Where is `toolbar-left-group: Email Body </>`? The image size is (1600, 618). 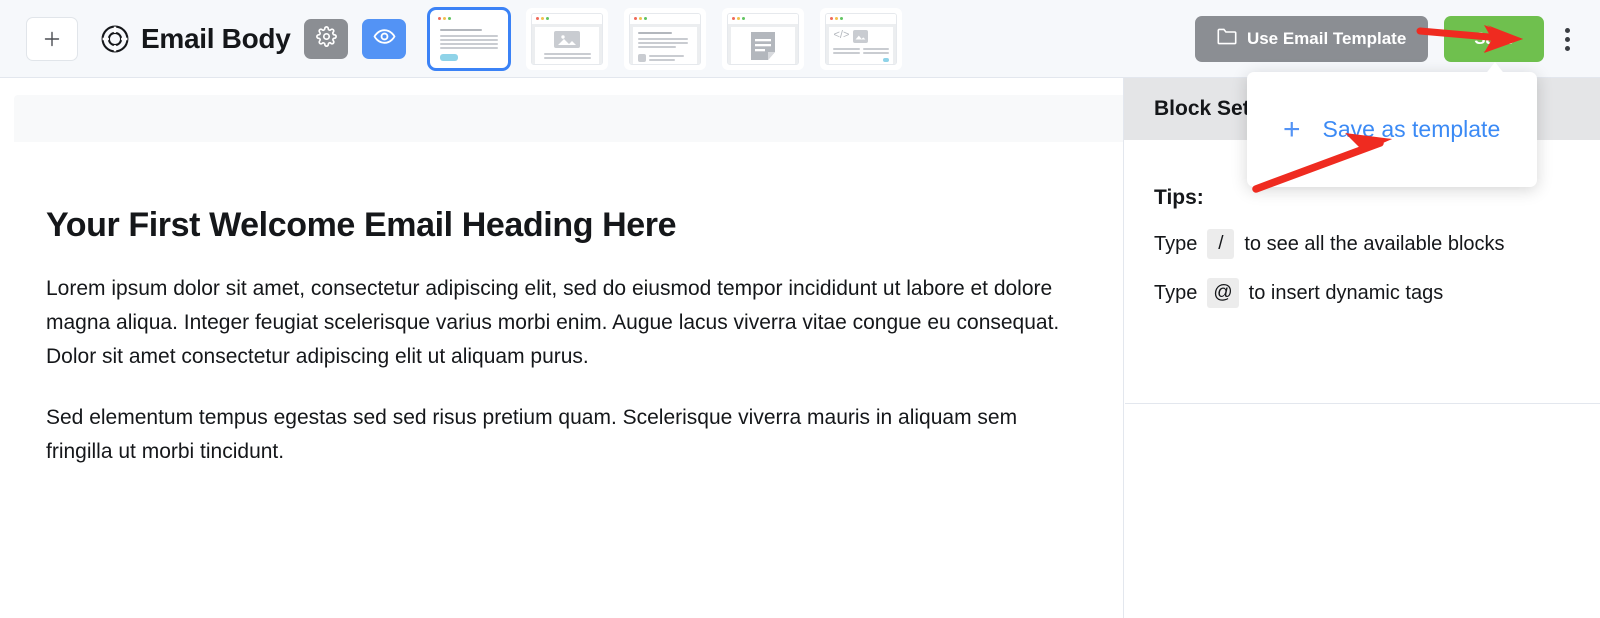 toolbar-left-group: Email Body </> is located at coordinates (459, 38).